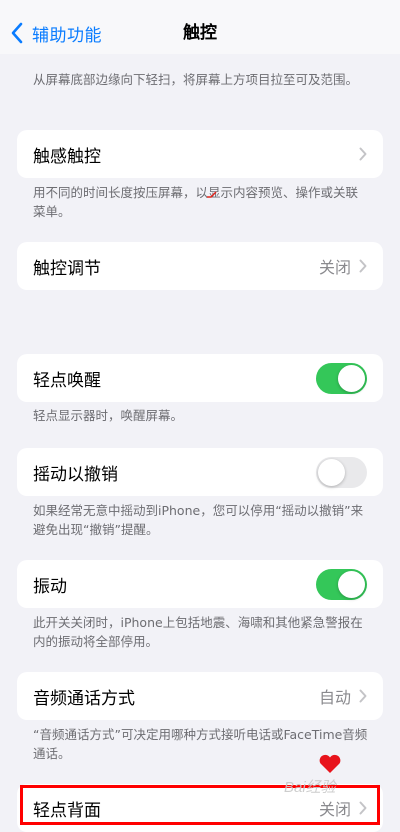  I want to click on shake-to-undo-row: 摇动以撤销, so click(200, 472).